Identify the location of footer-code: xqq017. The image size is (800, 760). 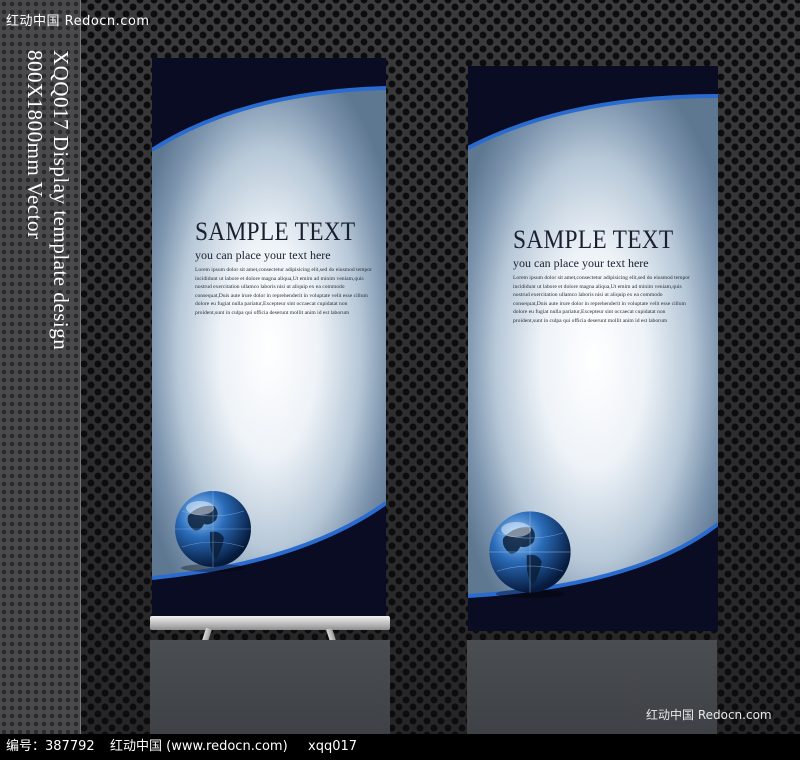
(333, 746).